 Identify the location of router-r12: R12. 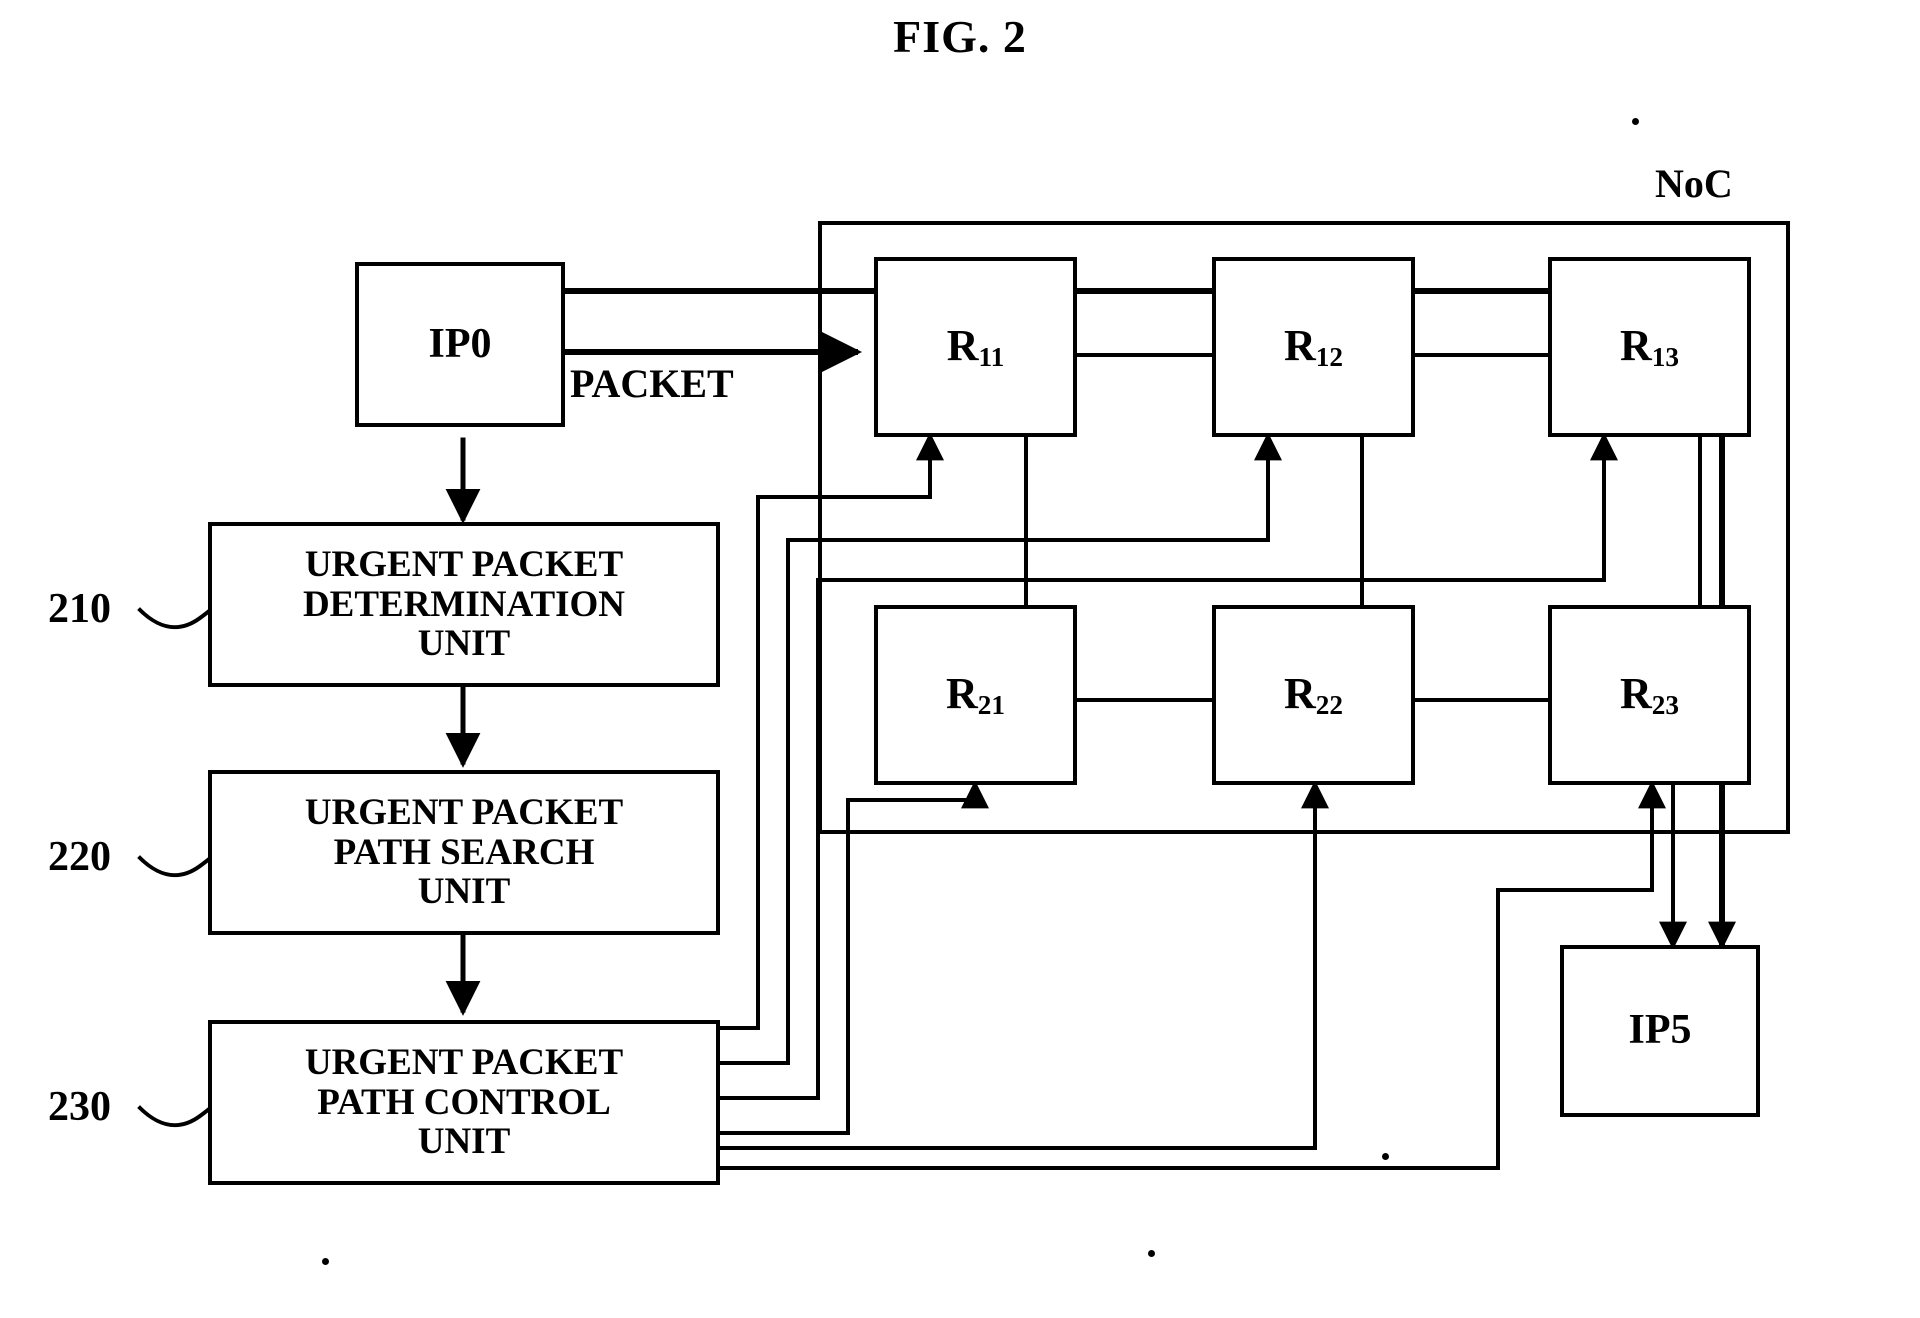
(1313, 347).